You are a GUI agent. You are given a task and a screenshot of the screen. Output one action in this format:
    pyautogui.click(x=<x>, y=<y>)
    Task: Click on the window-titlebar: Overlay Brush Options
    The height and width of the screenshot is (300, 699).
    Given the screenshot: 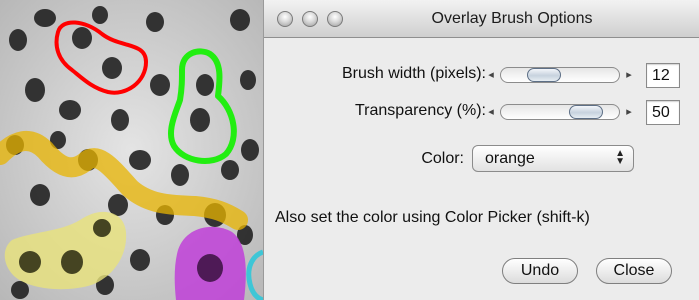 What is the action you would take?
    pyautogui.click(x=481, y=19)
    